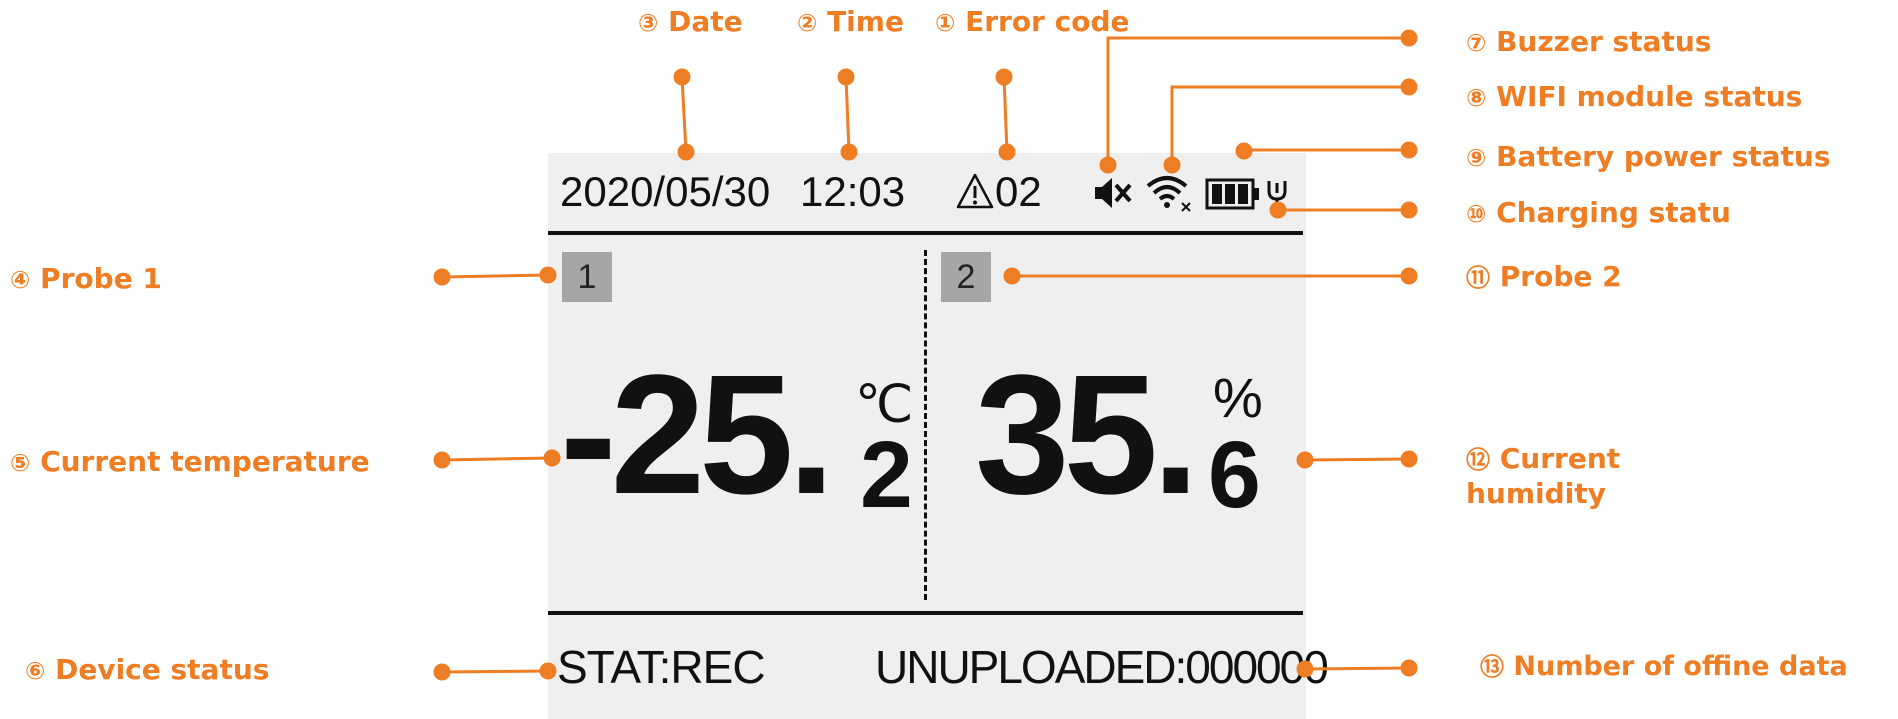 This screenshot has height=719, width=1898. What do you see at coordinates (1598, 212) in the screenshot?
I see `callout-charging-status: ⑩ Charging statu` at bounding box center [1598, 212].